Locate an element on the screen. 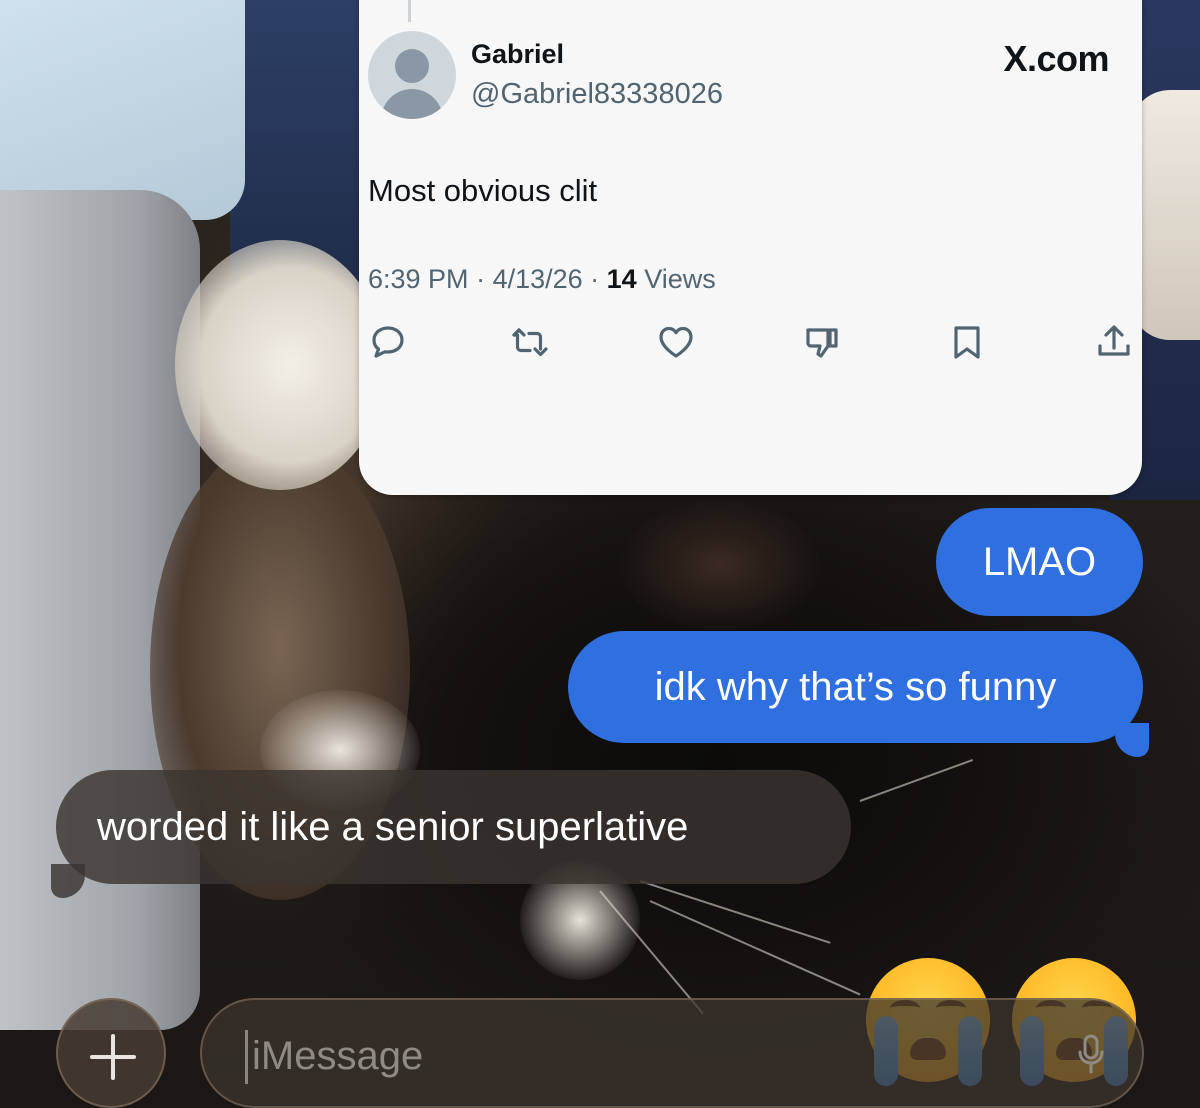 This screenshot has height=1108, width=1200. retweet-icon is located at coordinates (529, 342).